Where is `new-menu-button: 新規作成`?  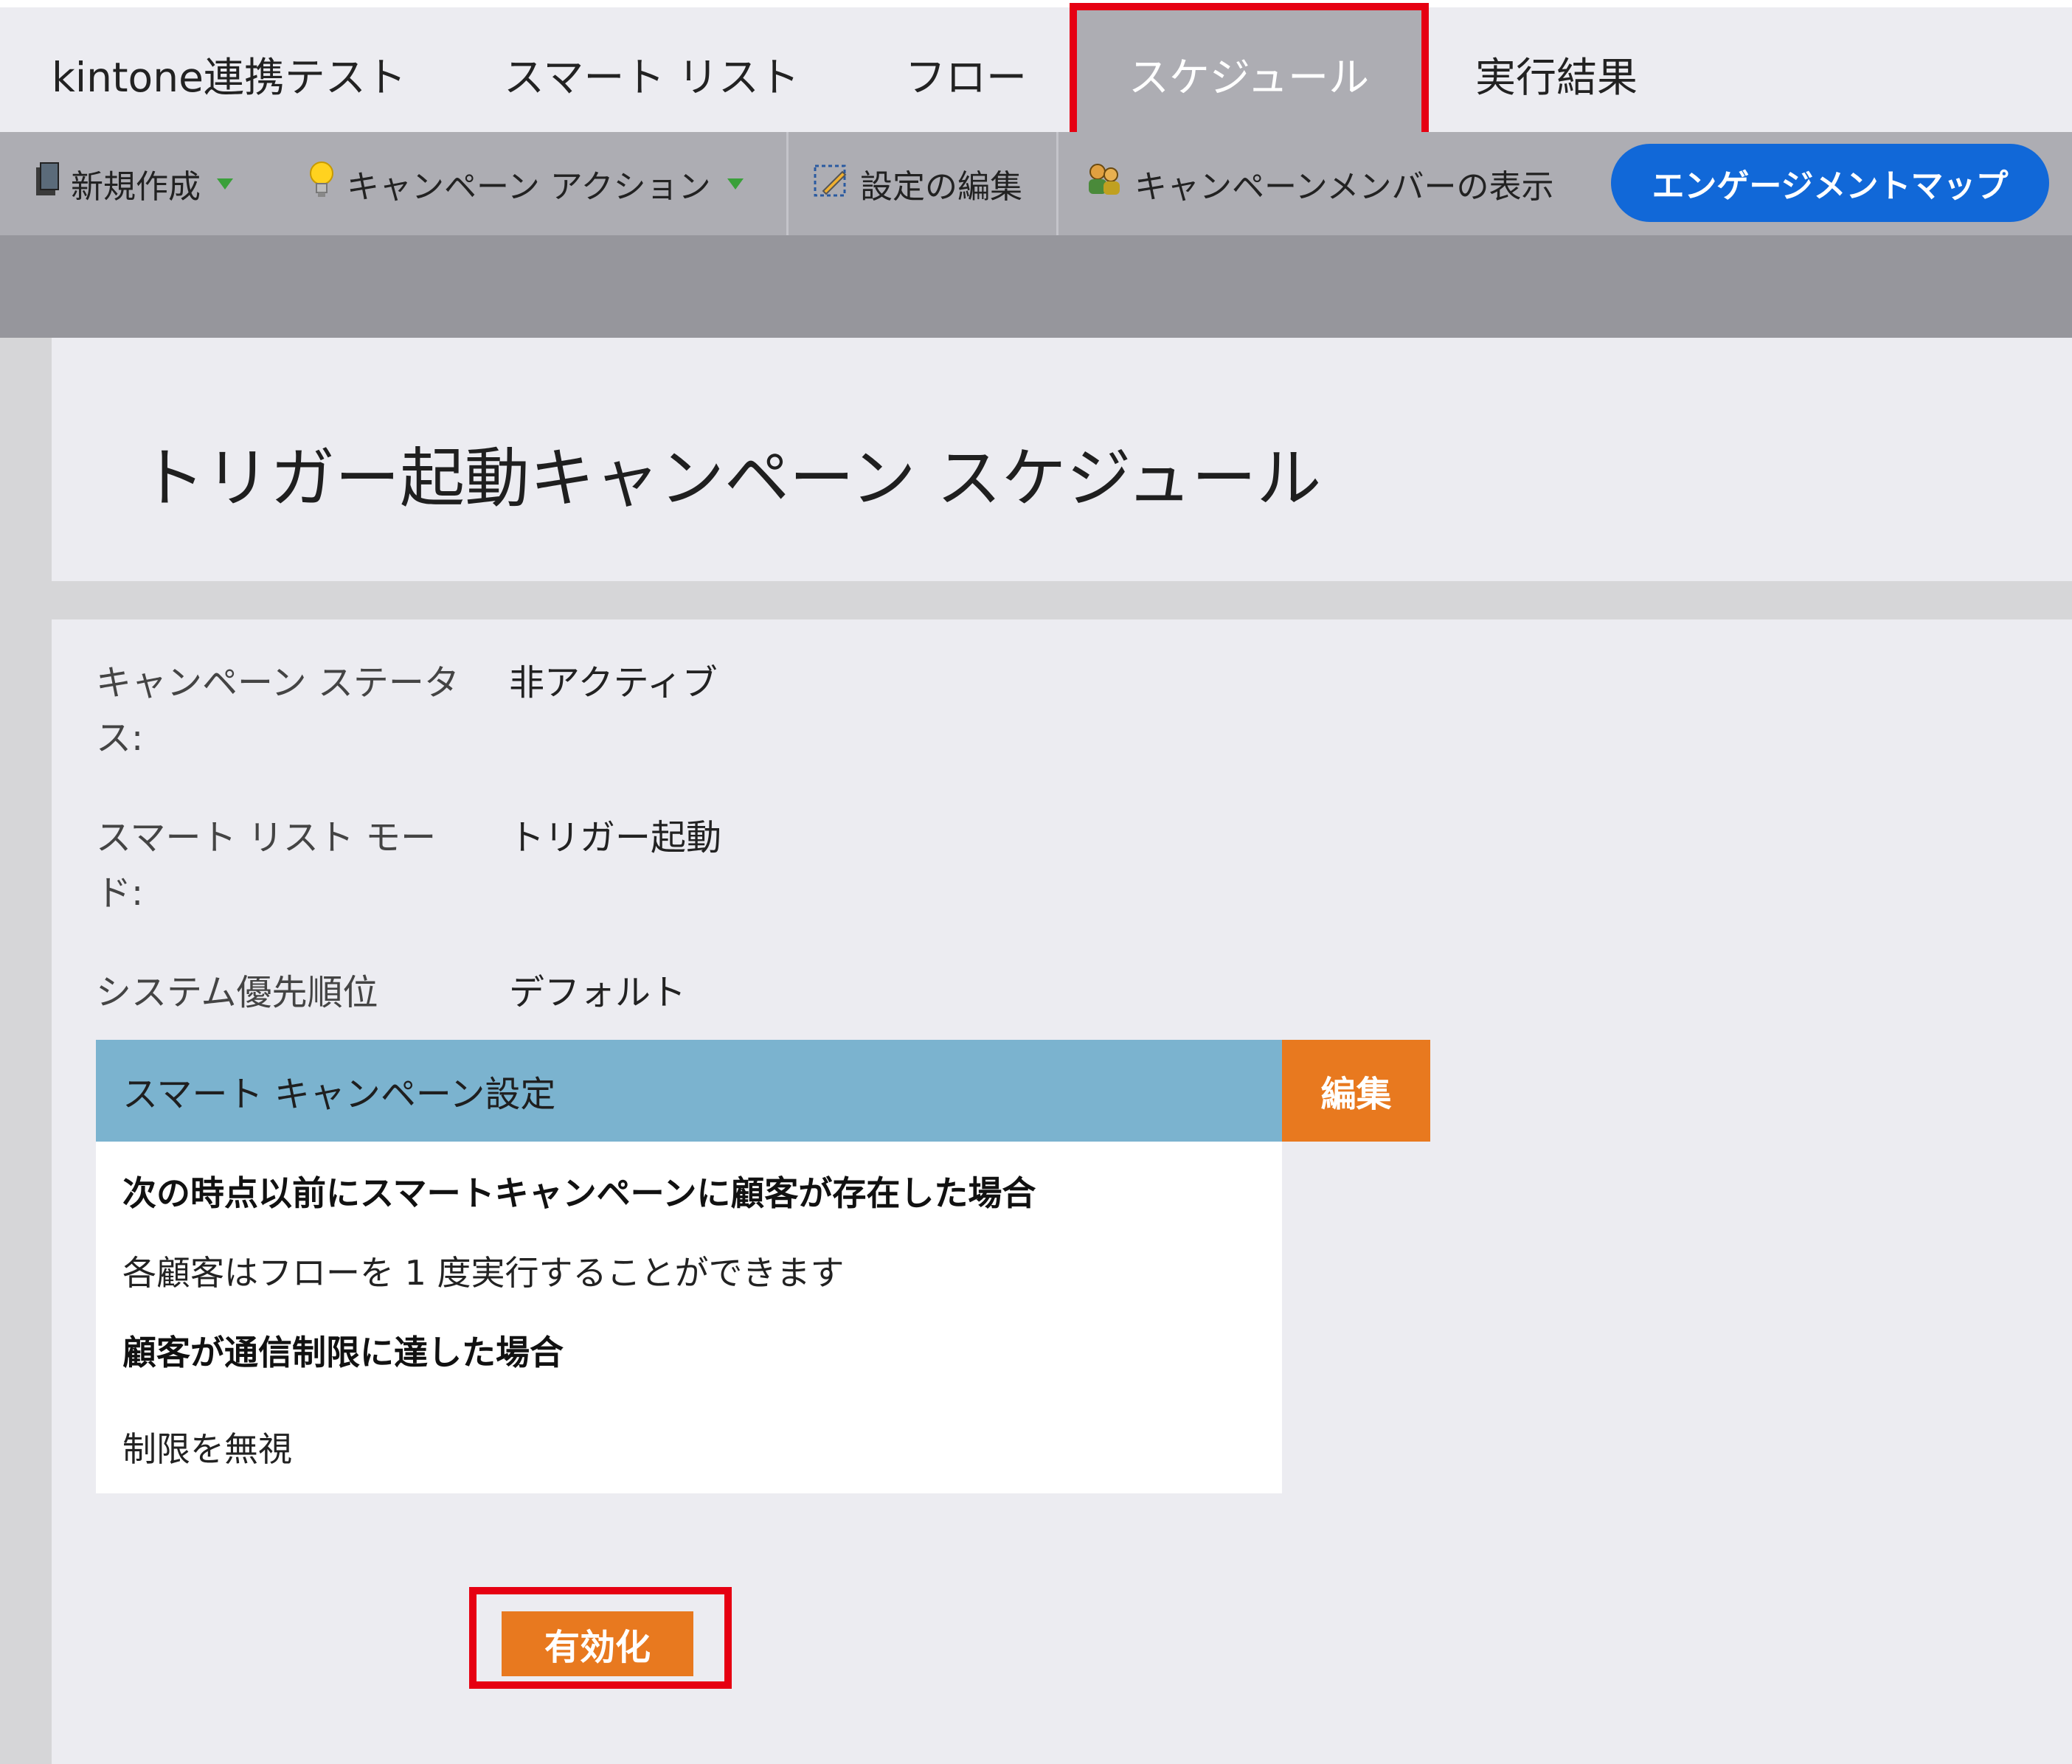
new-menu-button: 新規作成 is located at coordinates (133, 183).